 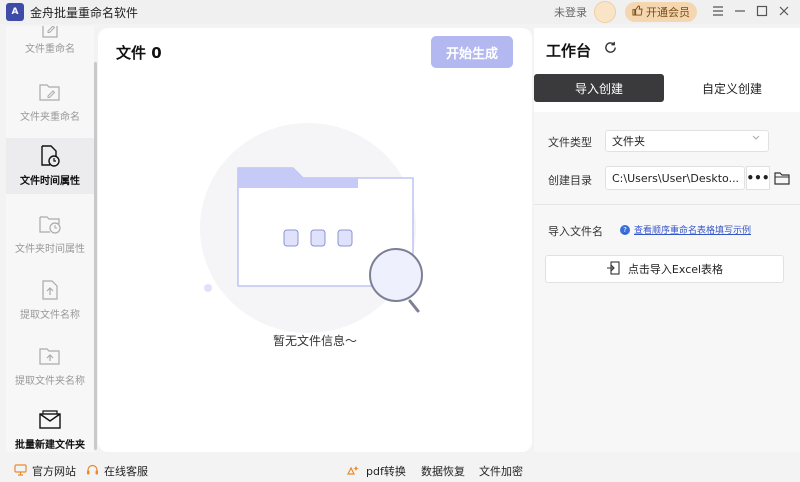 I want to click on browse-more-button: •••, so click(x=758, y=178).